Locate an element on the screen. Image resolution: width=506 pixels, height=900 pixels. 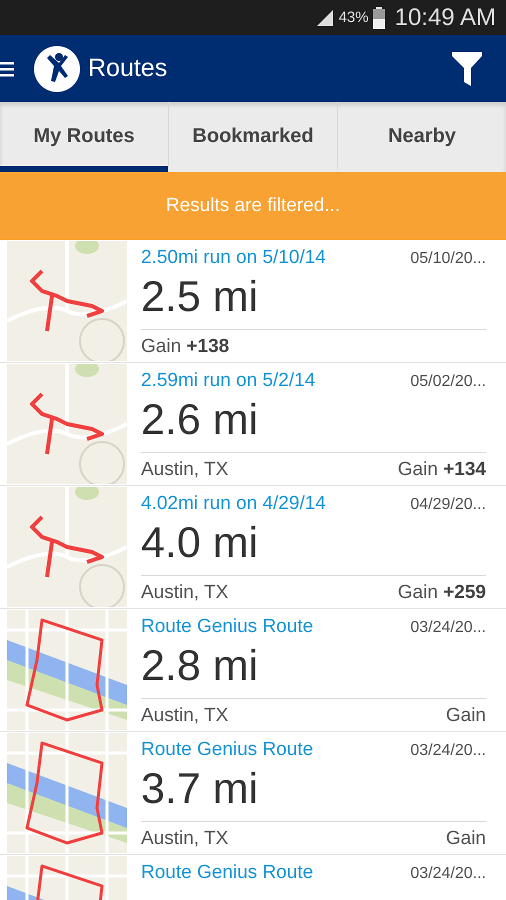
route-distance: 2.5 mi is located at coordinates (313, 299).